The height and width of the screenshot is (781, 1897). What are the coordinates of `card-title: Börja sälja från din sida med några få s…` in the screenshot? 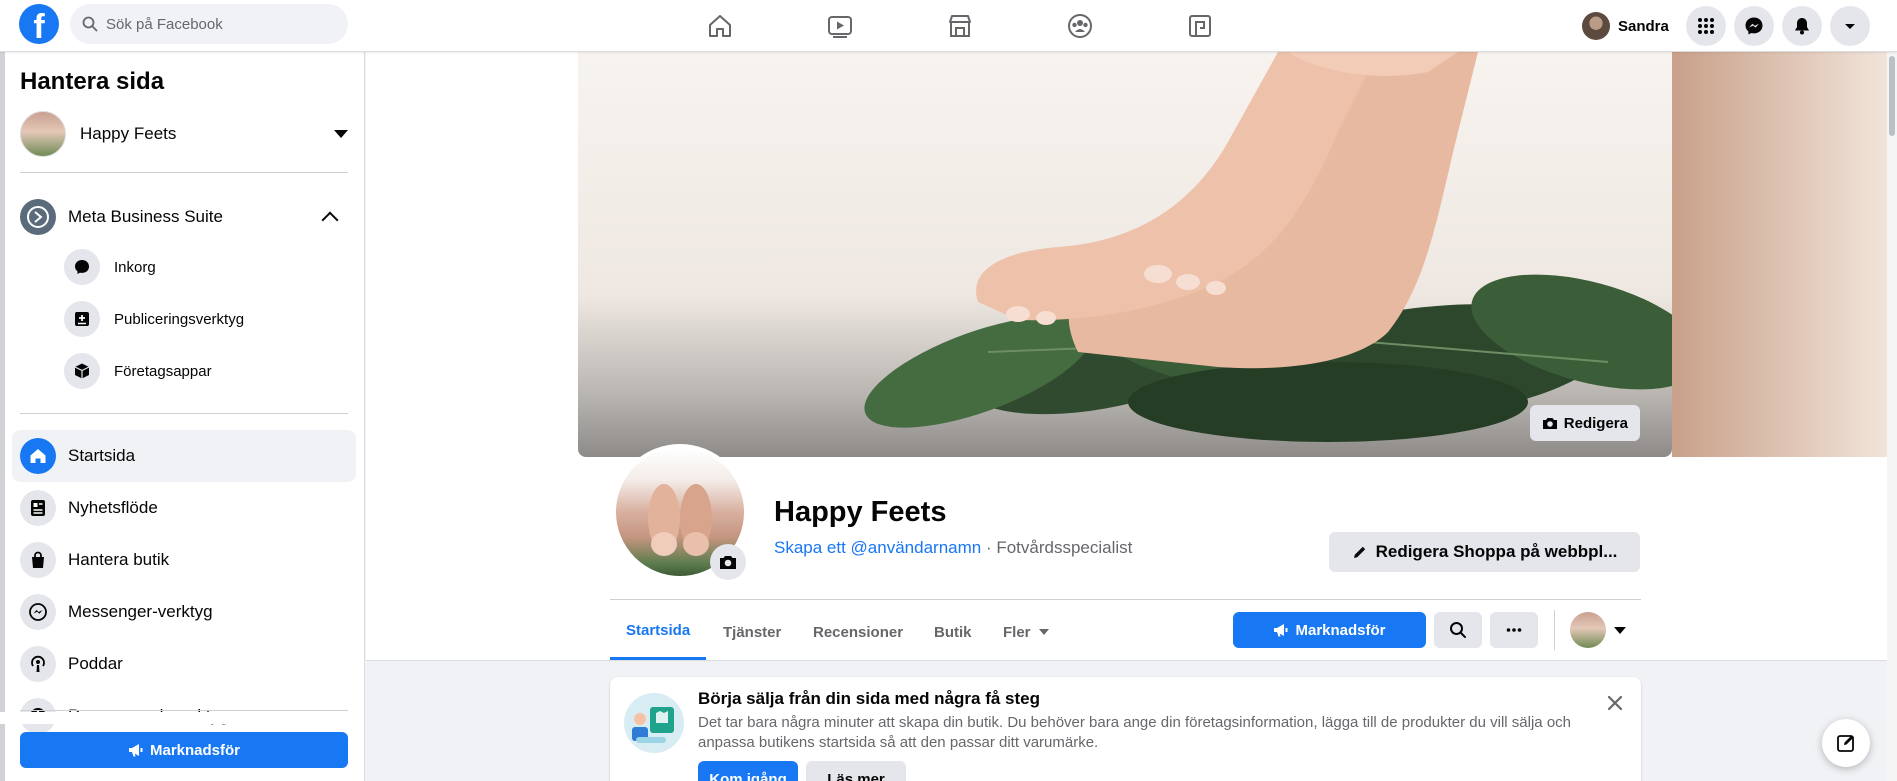 It's located at (869, 698).